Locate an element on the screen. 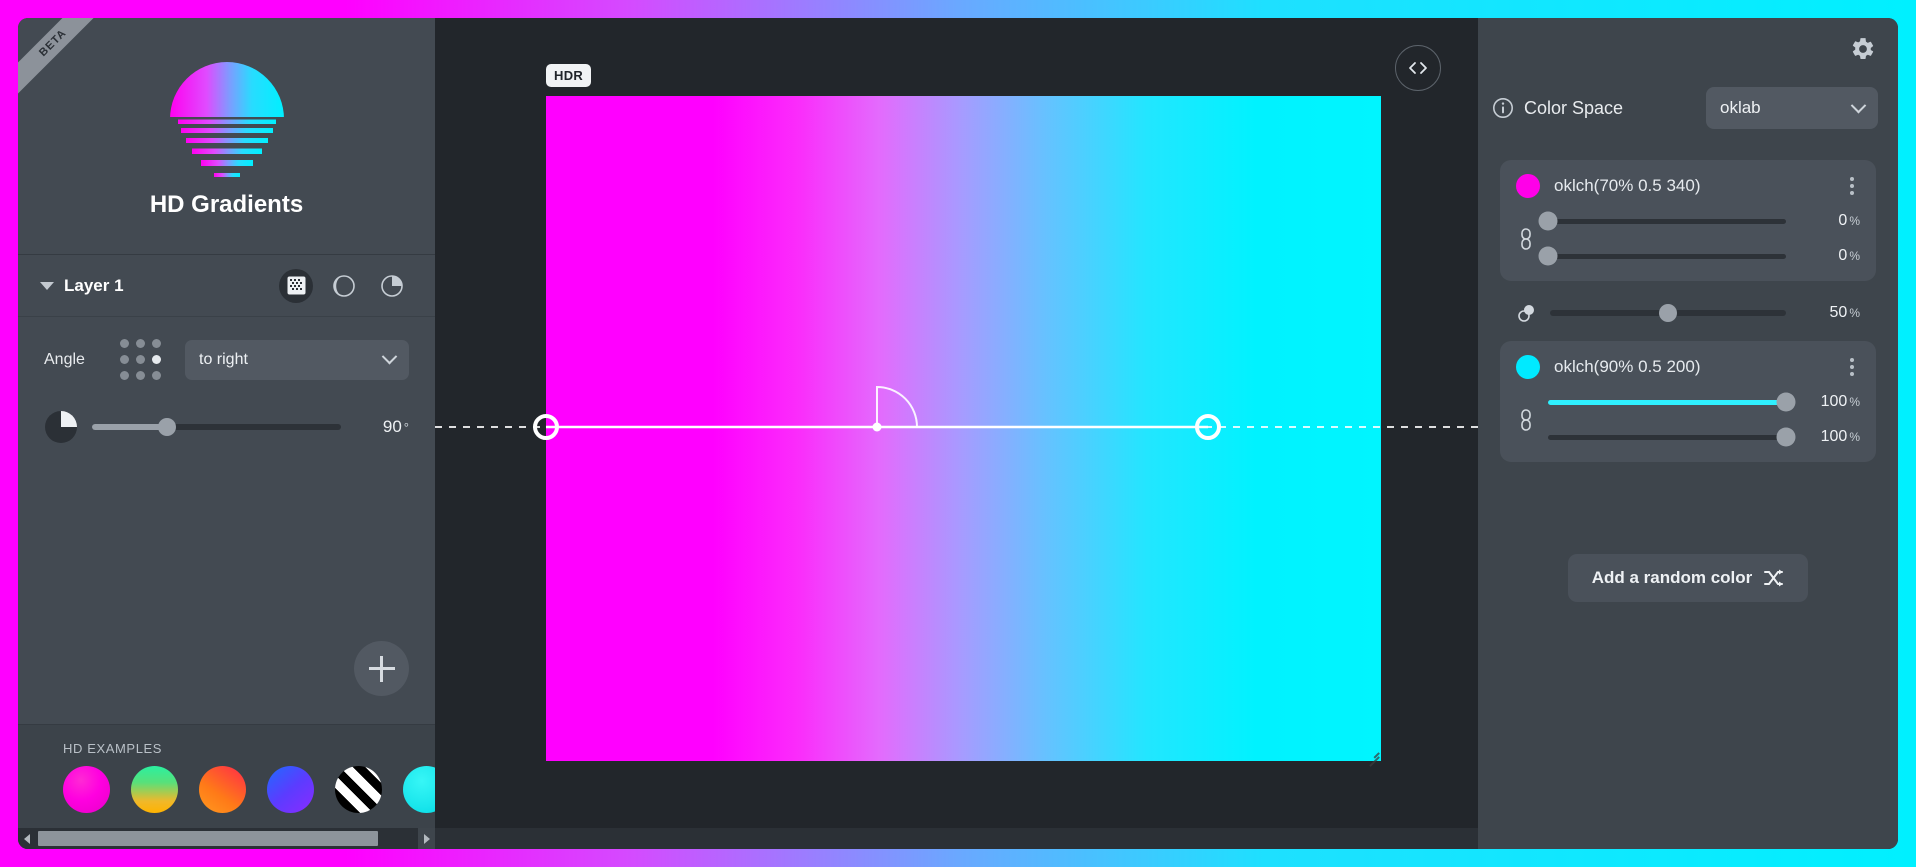  color-space-value: oklab is located at coordinates (1740, 107).